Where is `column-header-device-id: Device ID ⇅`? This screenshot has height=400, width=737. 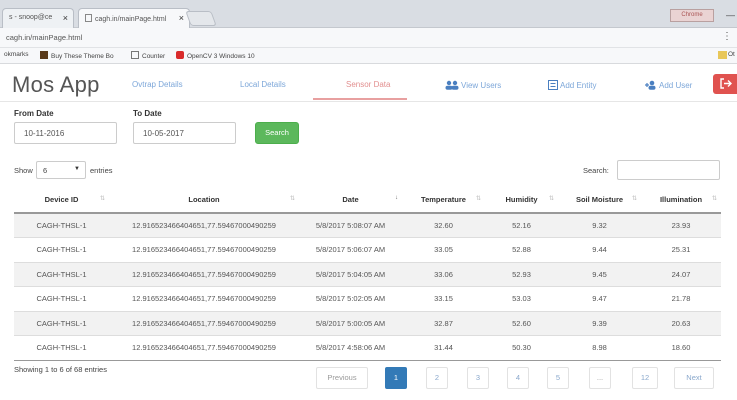 column-header-device-id: Device ID ⇅ is located at coordinates (61, 200).